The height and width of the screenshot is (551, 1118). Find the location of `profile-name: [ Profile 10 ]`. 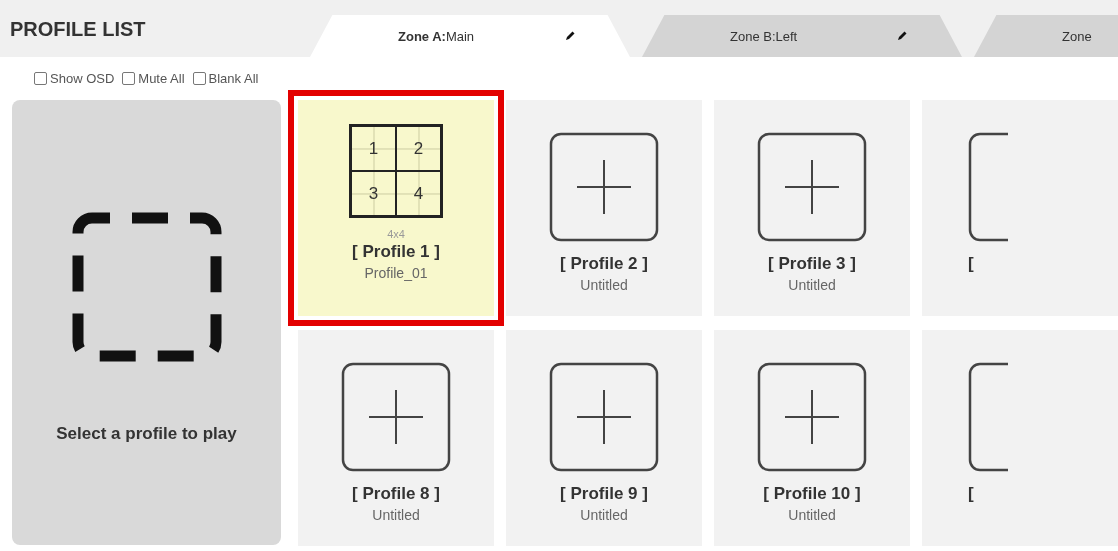

profile-name: [ Profile 10 ] is located at coordinates (812, 494).